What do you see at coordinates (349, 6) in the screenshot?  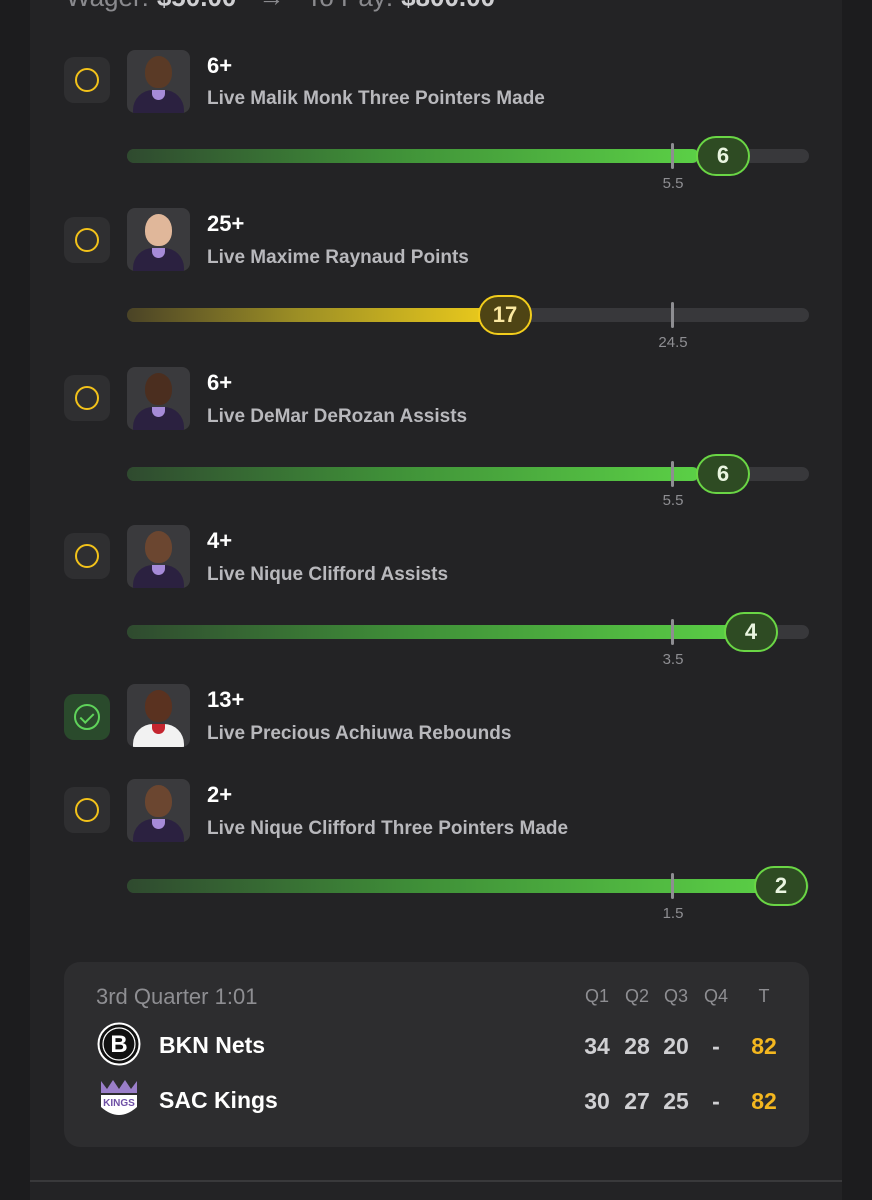 I see `to-pay-label: To Pay:` at bounding box center [349, 6].